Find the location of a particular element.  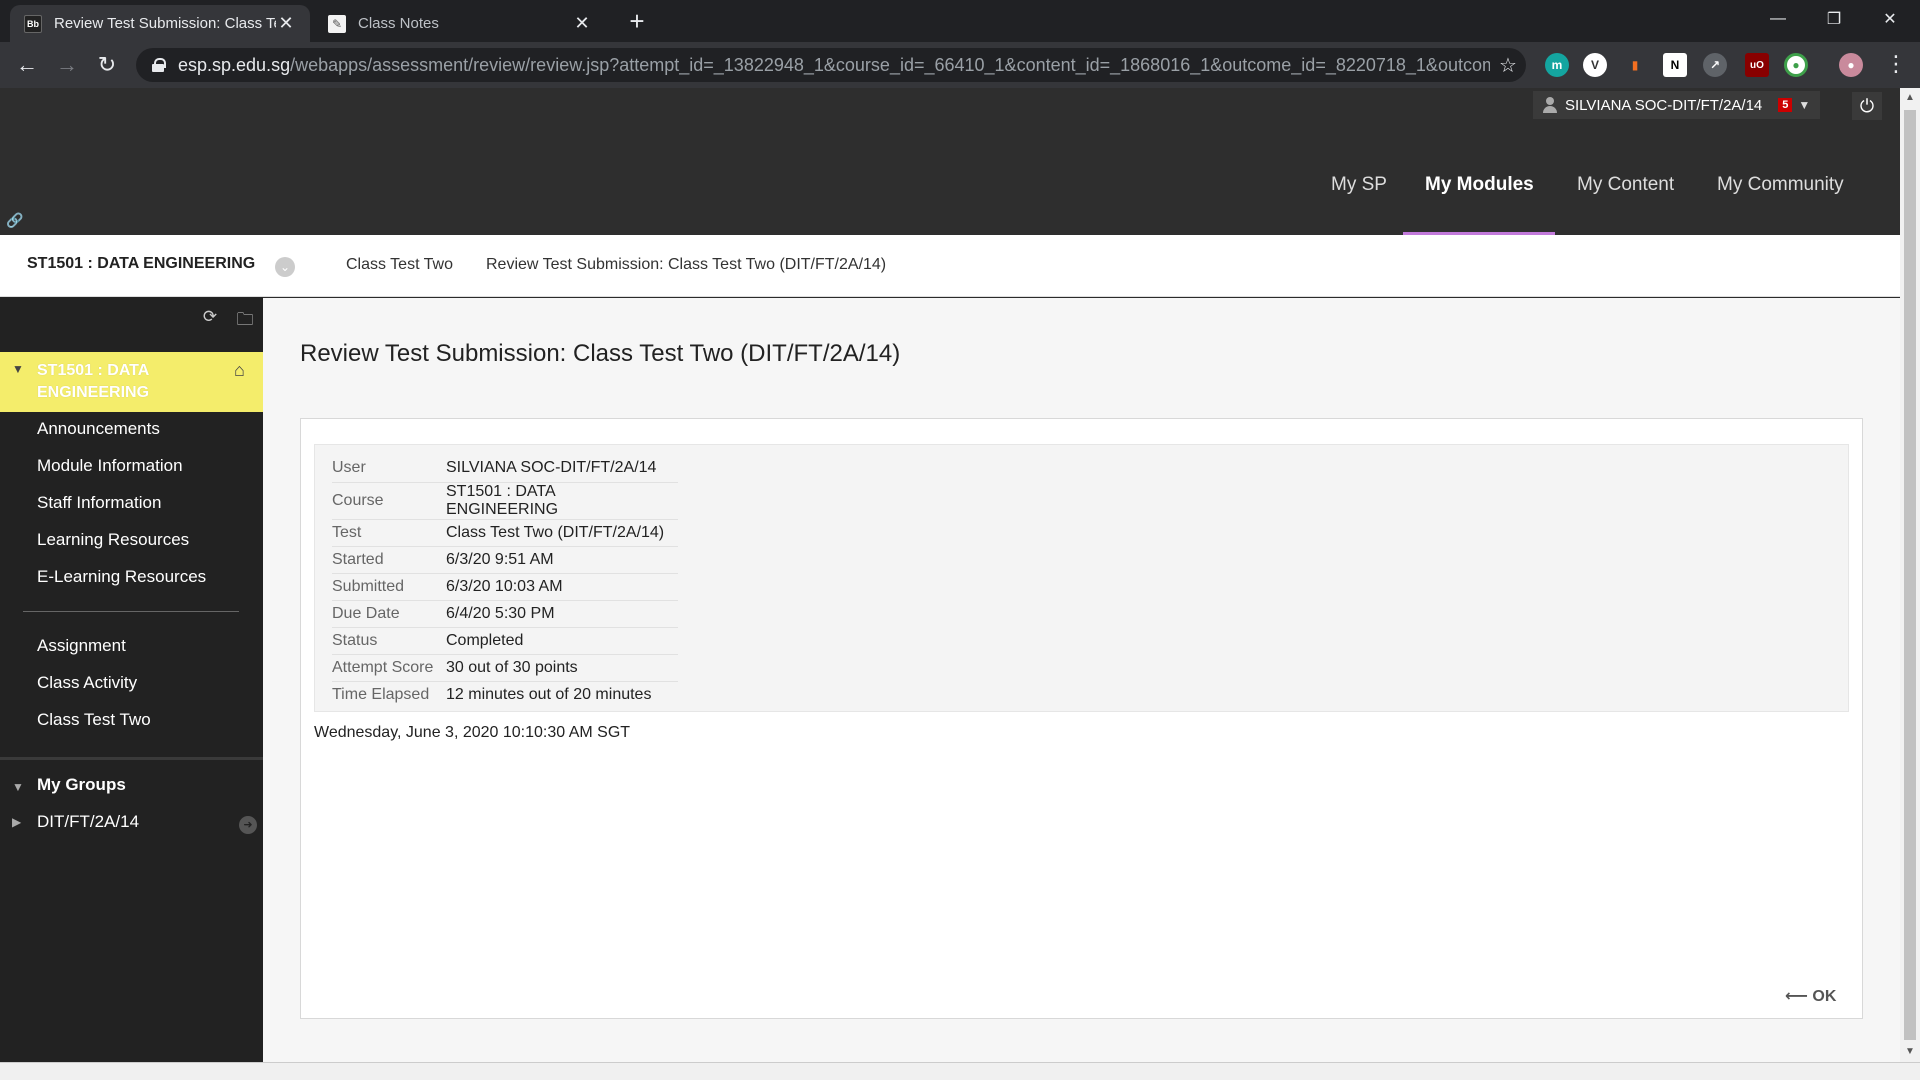

group-item: DIT/FT/2A/14 is located at coordinates (88, 822).